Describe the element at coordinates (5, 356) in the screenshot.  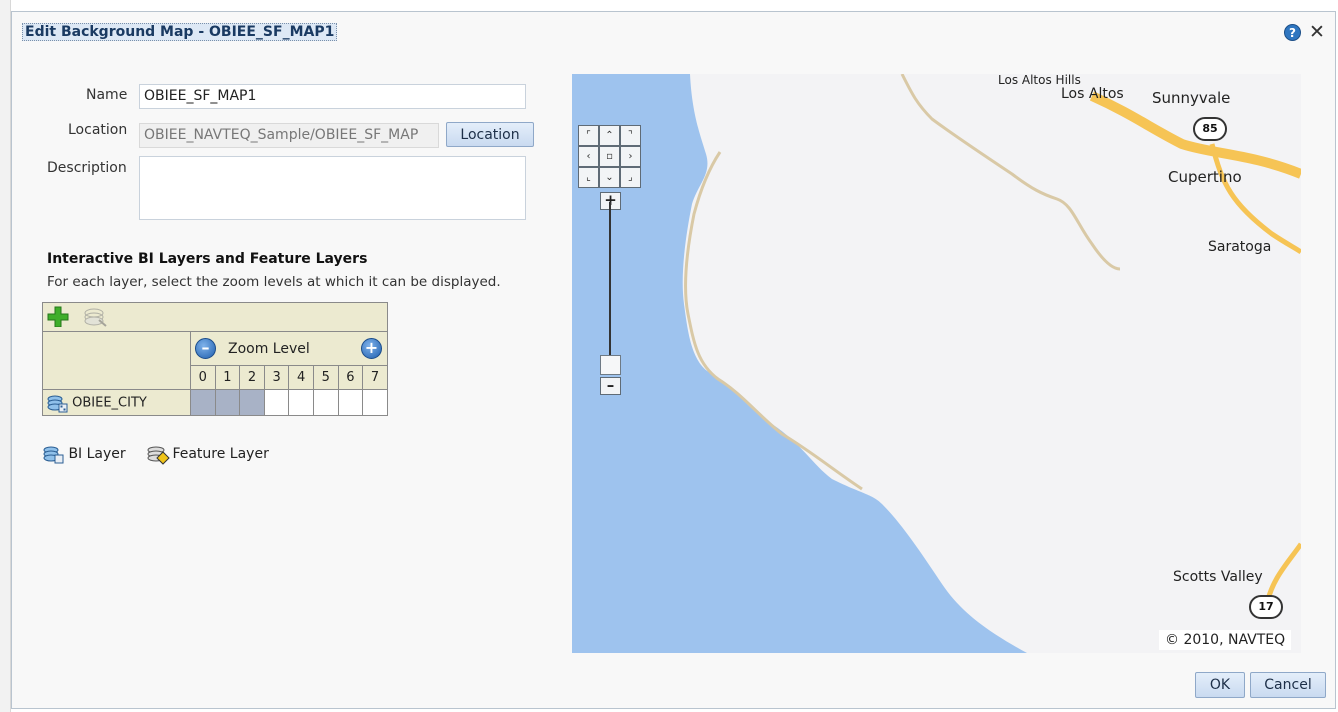
I see `background-window-edge` at that location.